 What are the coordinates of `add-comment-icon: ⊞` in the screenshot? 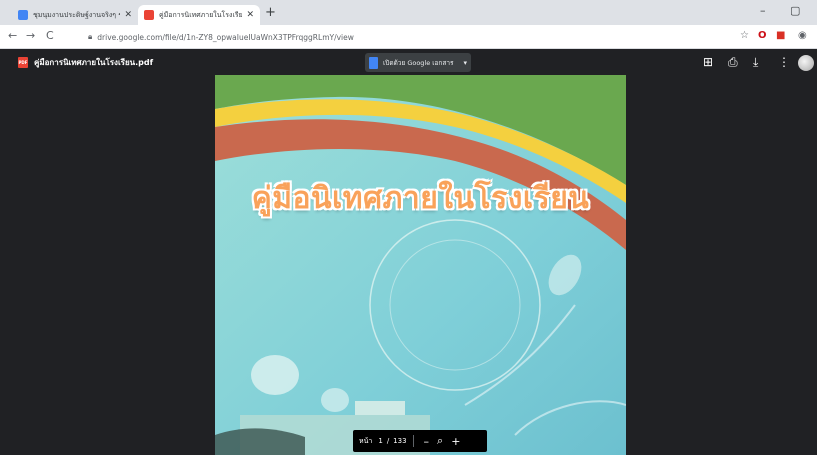 It's located at (708, 62).